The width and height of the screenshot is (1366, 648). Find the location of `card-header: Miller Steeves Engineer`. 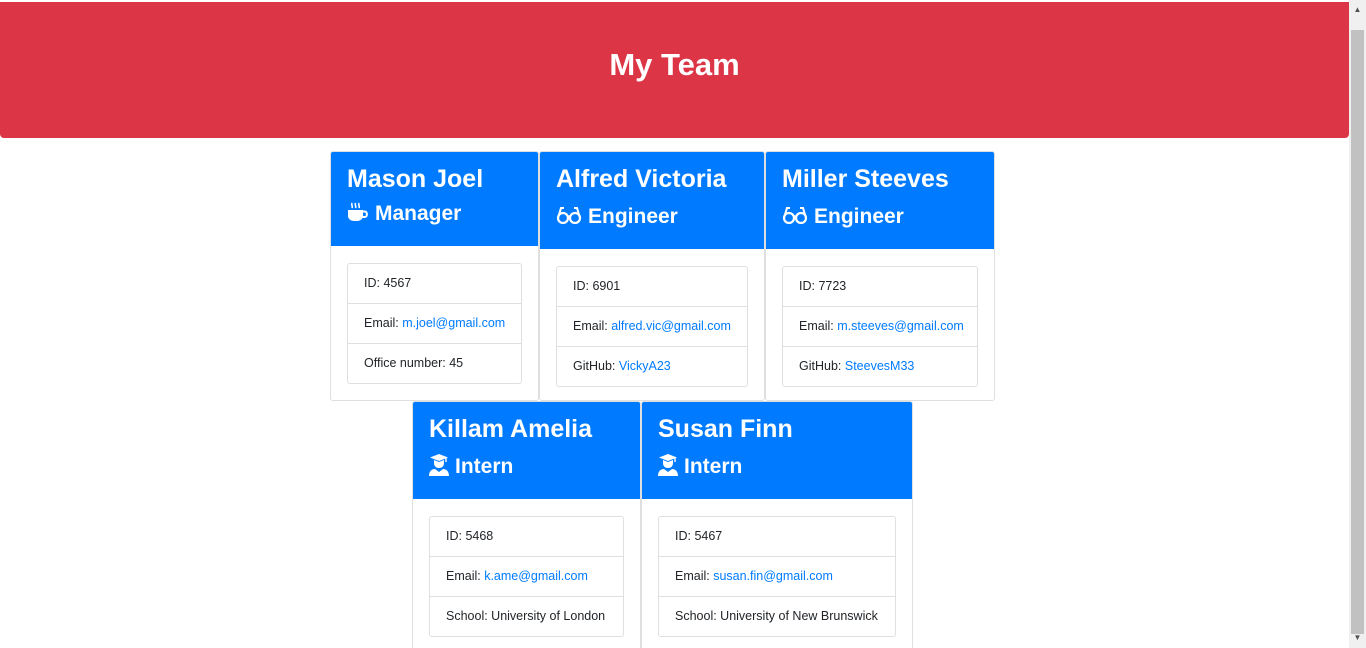

card-header: Miller Steeves Engineer is located at coordinates (880, 200).